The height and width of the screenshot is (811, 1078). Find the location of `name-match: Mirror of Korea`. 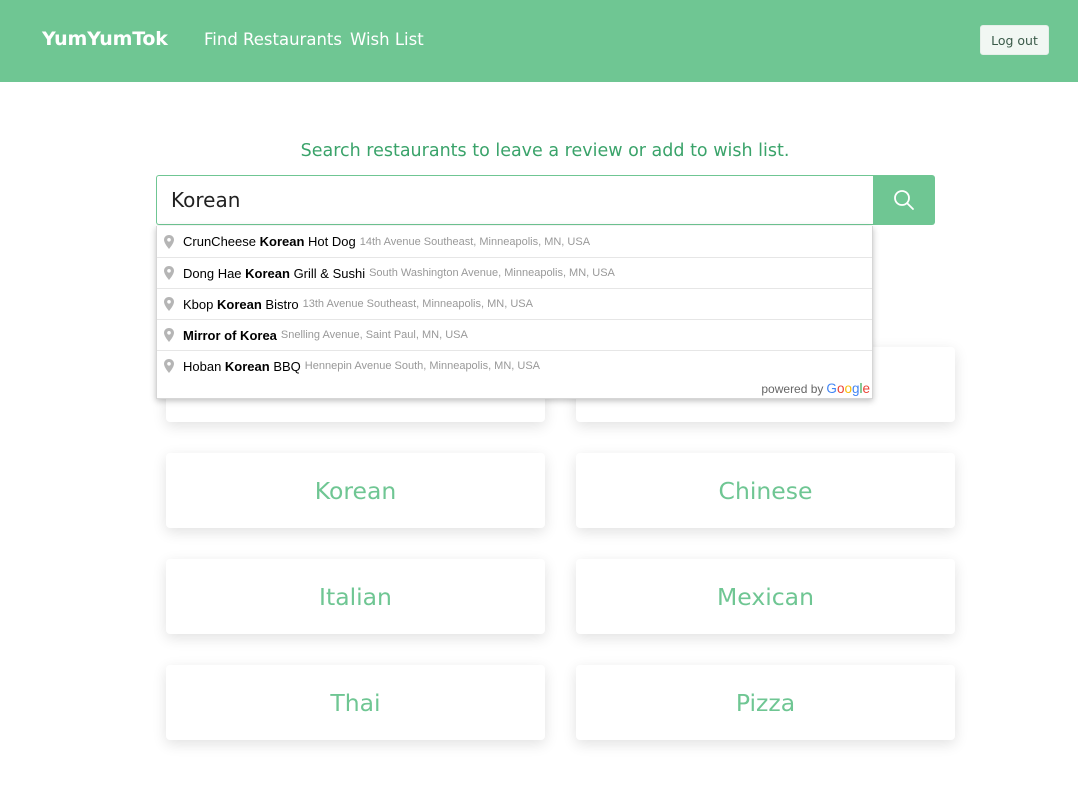

name-match: Mirror of Korea is located at coordinates (230, 335).